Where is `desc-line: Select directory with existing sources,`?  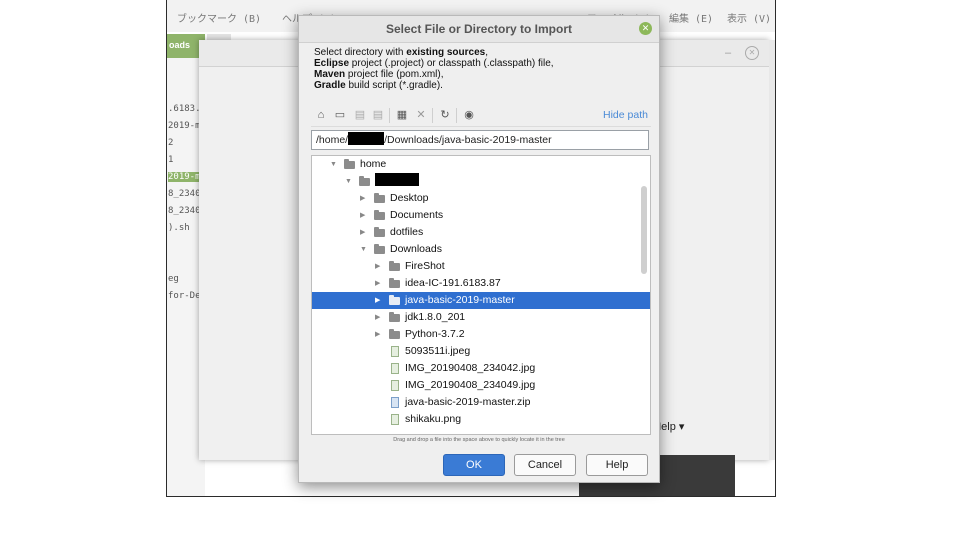
desc-line: Select directory with existing sources, is located at coordinates (401, 52).